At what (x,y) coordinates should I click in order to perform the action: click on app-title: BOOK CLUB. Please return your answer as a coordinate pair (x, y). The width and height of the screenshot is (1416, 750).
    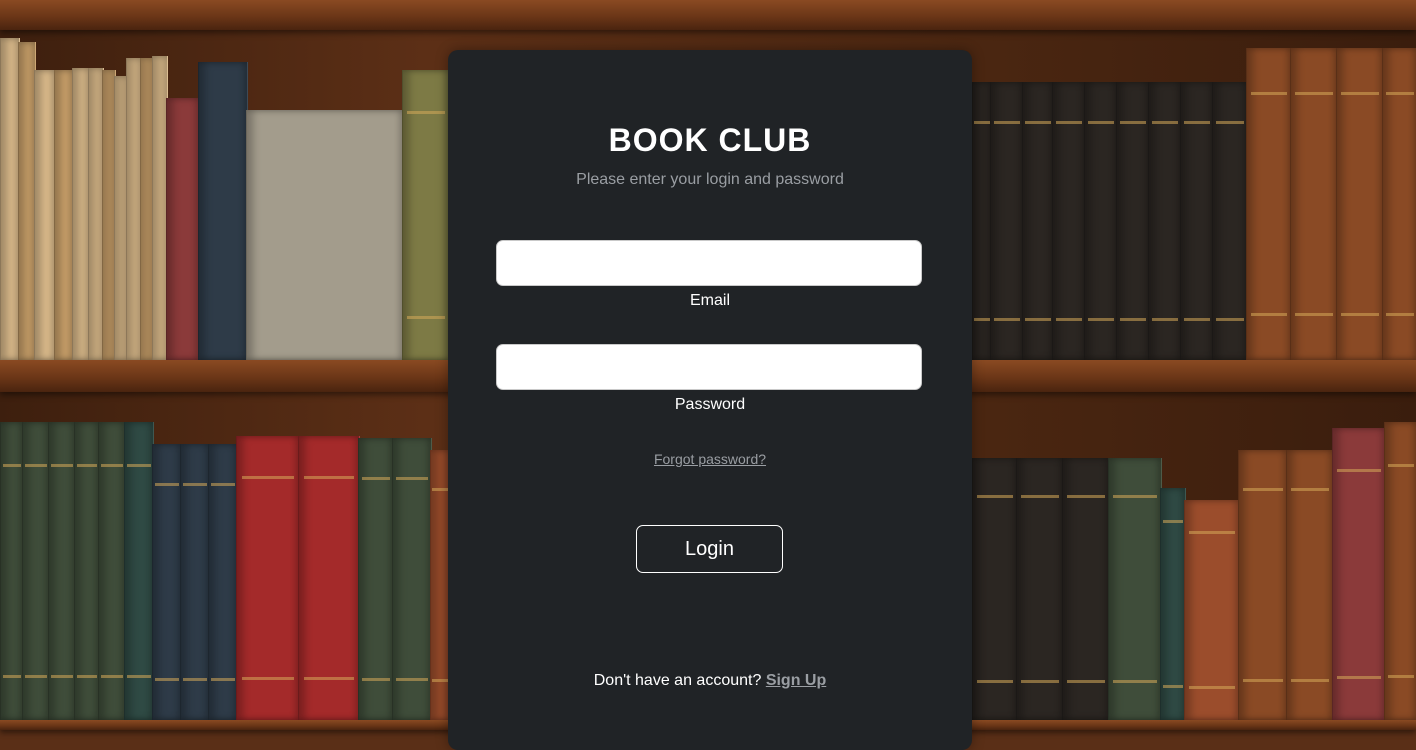
    Looking at the image, I should click on (710, 140).